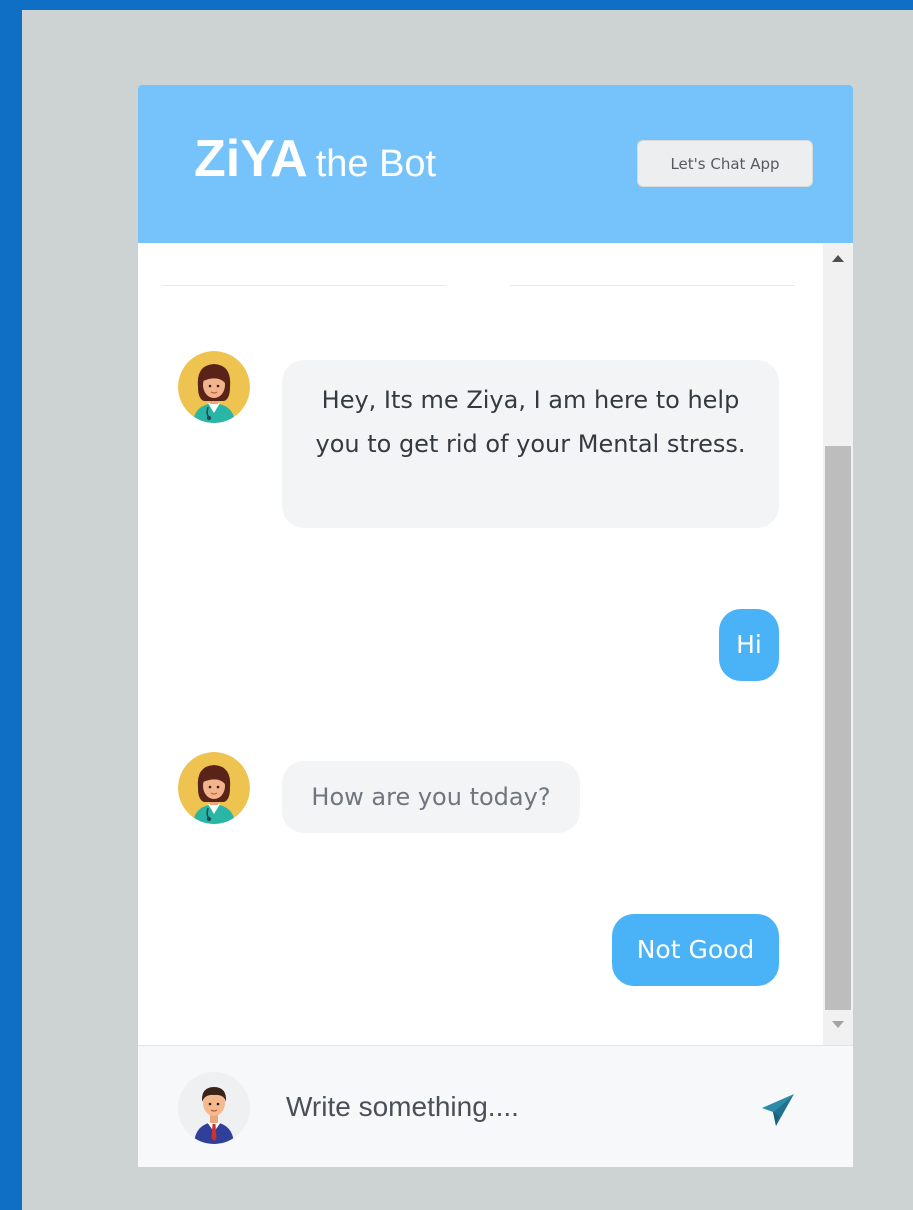 The image size is (913, 1210). What do you see at coordinates (838, 258) in the screenshot?
I see `scroll-up-arrow-icon` at bounding box center [838, 258].